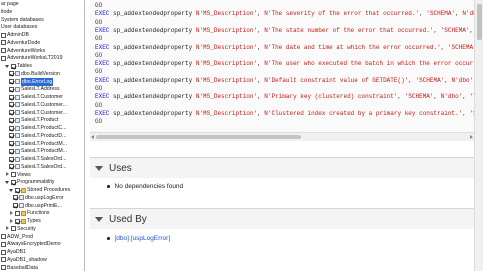  I want to click on uses-section-title: Uses, so click(120, 168).